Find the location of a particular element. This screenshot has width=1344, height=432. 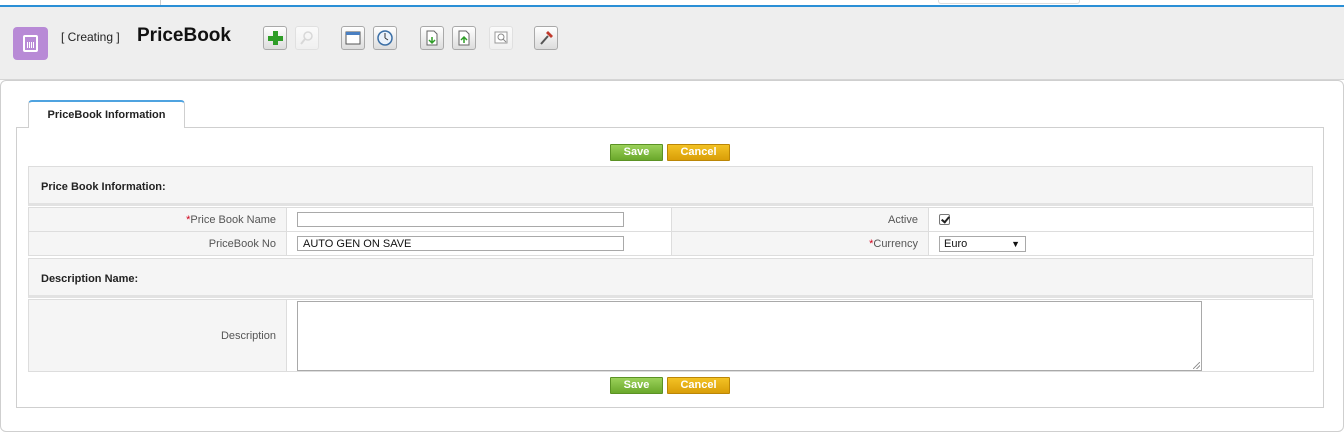

add-icon is located at coordinates (275, 38).